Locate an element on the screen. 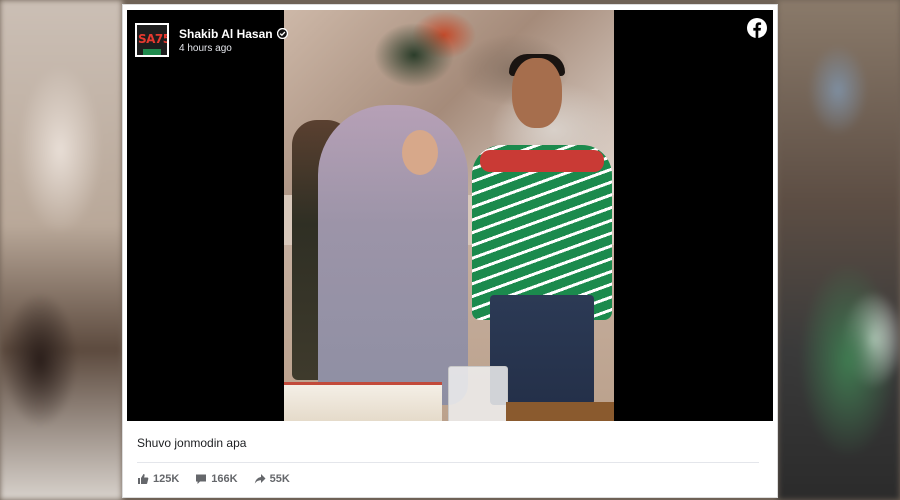  blurred-backdrop-left is located at coordinates (61, 250).